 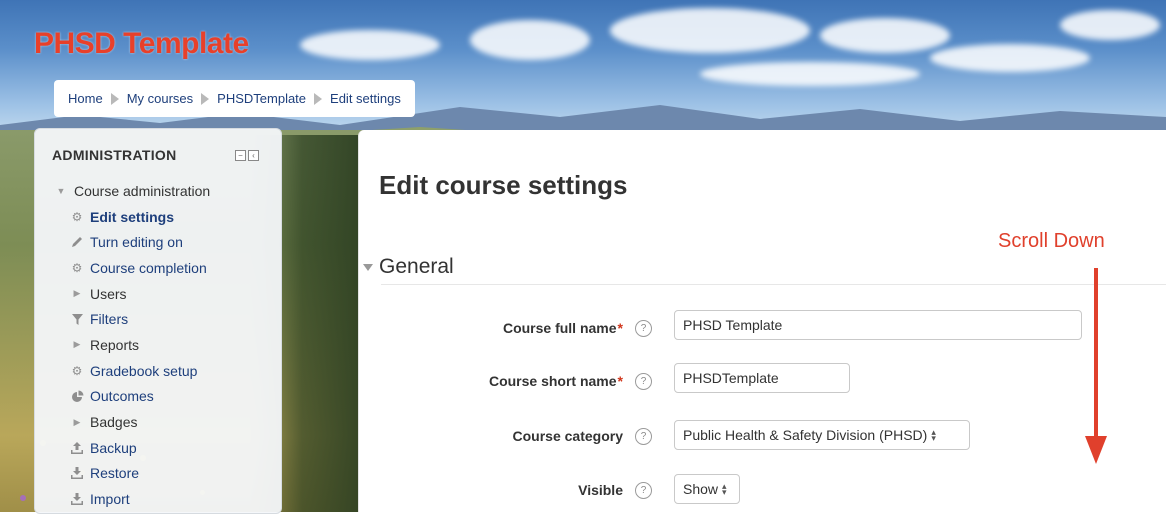 What do you see at coordinates (85, 98) in the screenshot?
I see `breadcrumb-home: Home` at bounding box center [85, 98].